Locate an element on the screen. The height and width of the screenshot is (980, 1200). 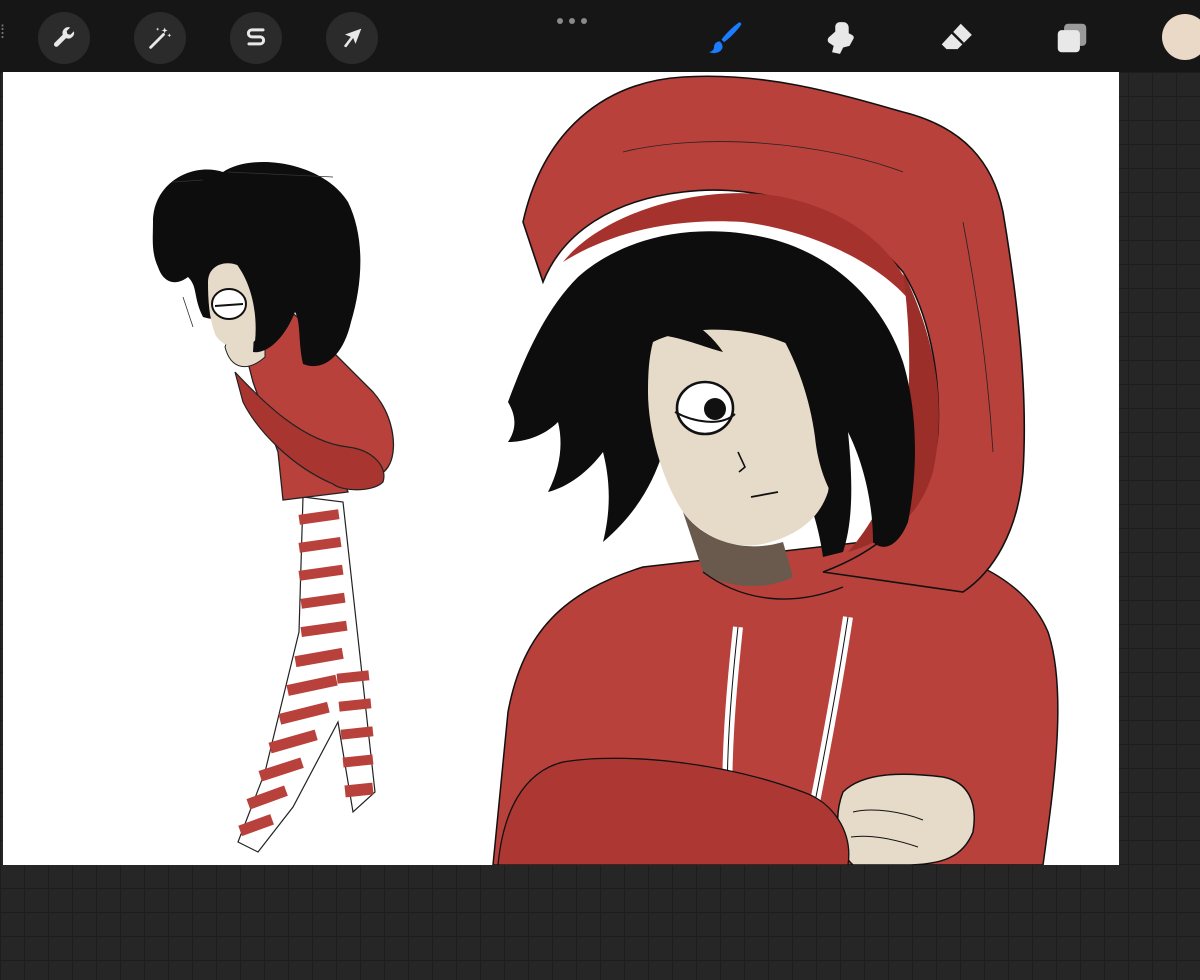
eraser-button is located at coordinates (956, 38).